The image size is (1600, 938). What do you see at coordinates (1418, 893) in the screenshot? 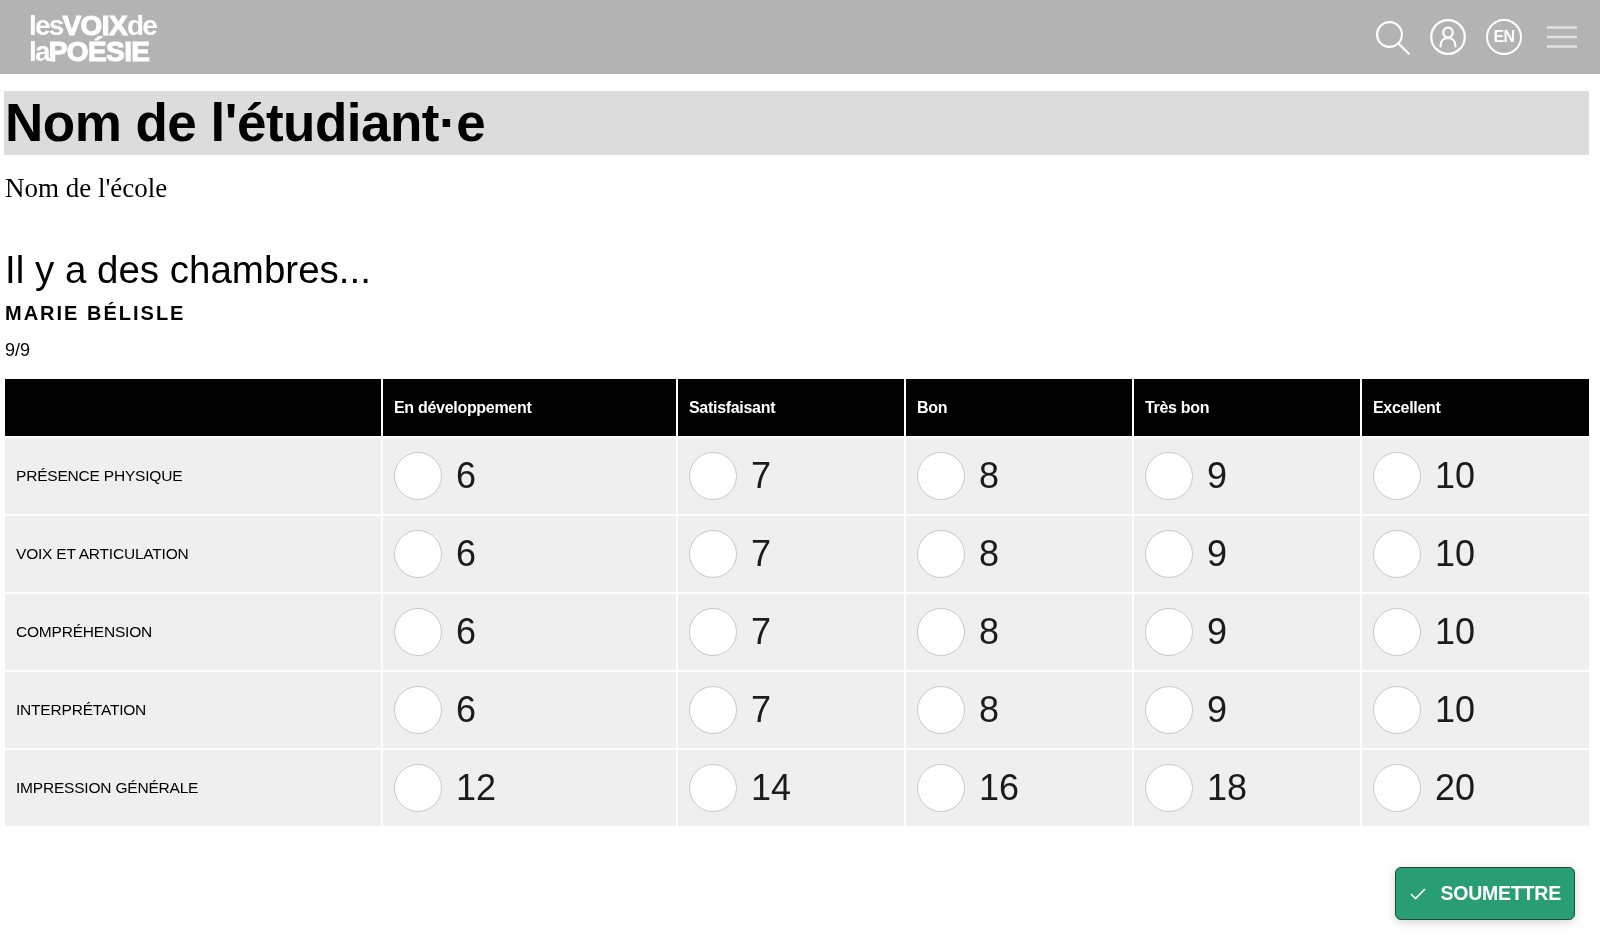
I see `check-icon` at bounding box center [1418, 893].